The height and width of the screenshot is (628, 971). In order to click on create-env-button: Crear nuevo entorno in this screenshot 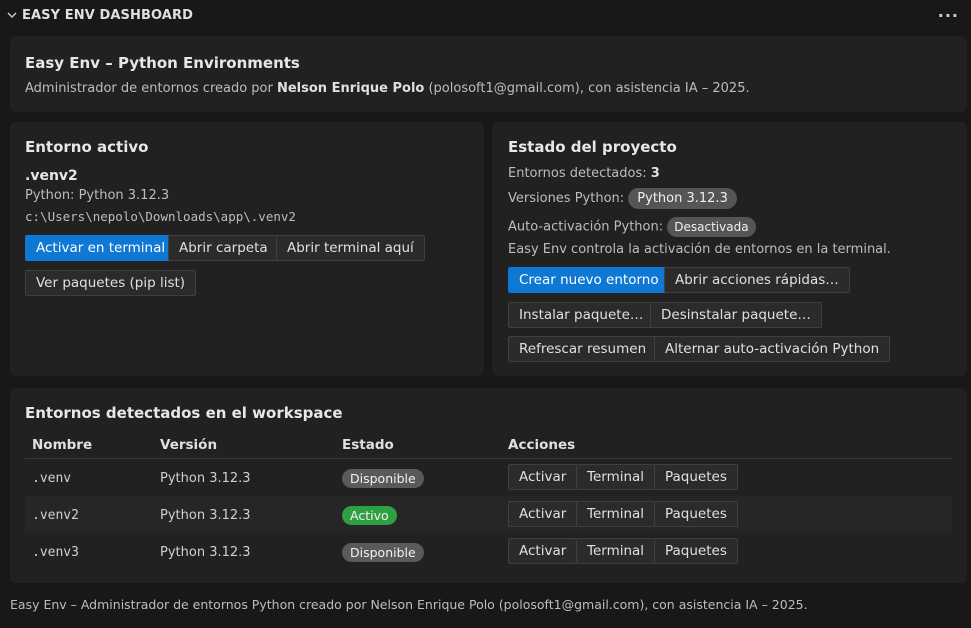, I will do `click(589, 280)`.